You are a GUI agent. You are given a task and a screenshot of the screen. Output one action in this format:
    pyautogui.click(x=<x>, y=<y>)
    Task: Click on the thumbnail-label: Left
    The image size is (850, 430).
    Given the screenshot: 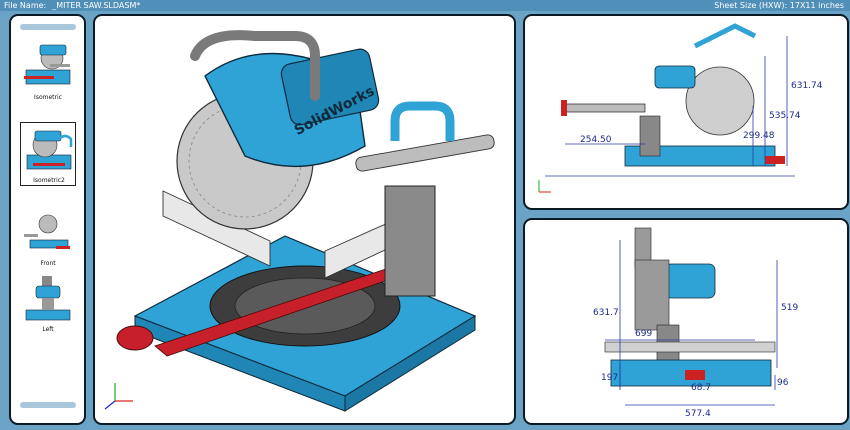 What is the action you would take?
    pyautogui.click(x=48, y=329)
    